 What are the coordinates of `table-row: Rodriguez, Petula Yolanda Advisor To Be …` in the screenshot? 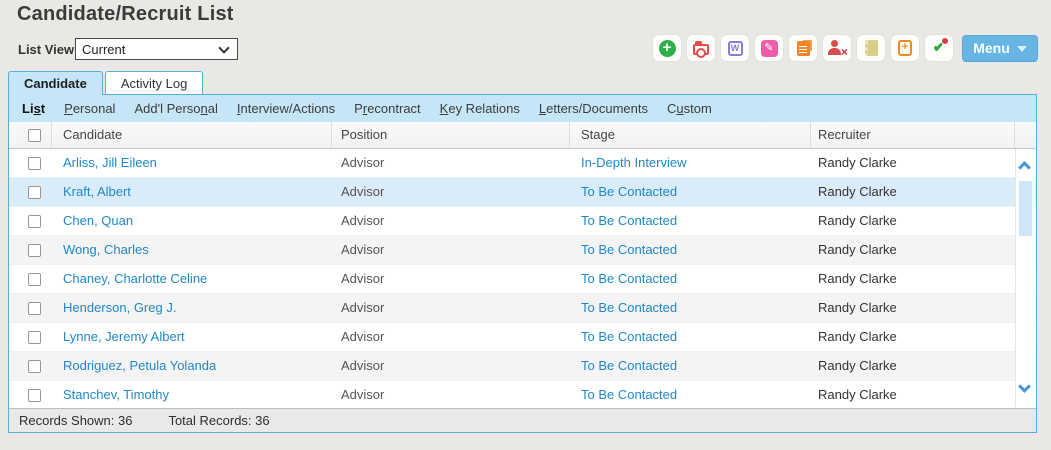 It's located at (522, 366).